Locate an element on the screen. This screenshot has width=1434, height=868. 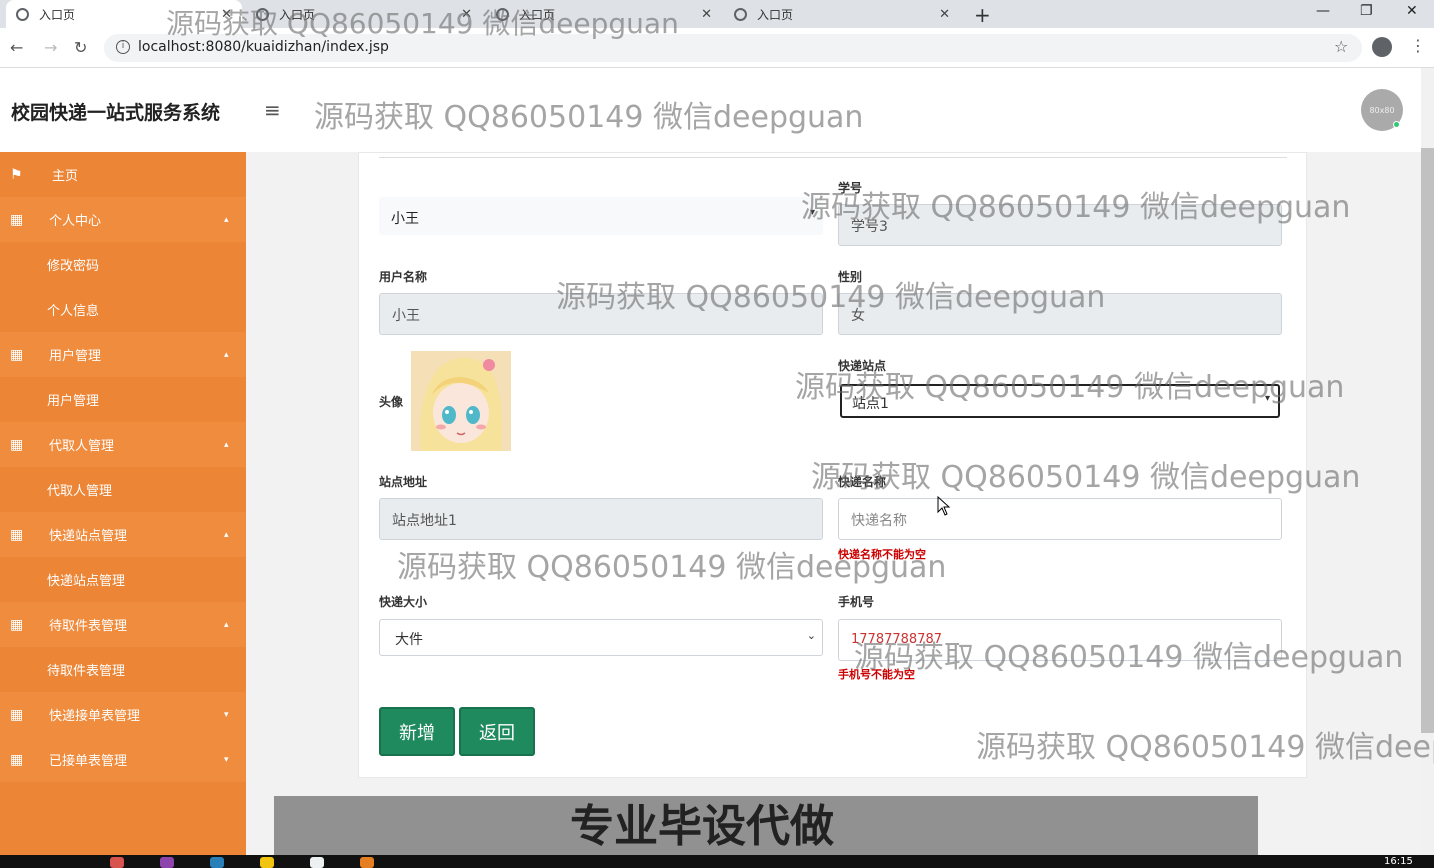
flag-icon: ⚑ is located at coordinates (16, 174).